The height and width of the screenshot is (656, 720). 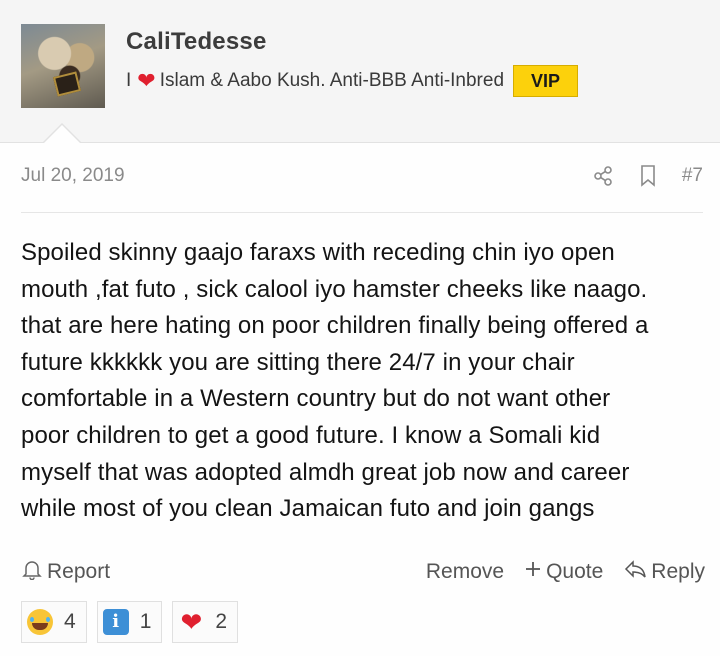 I want to click on reply-arrow-icon, so click(x=635, y=572).